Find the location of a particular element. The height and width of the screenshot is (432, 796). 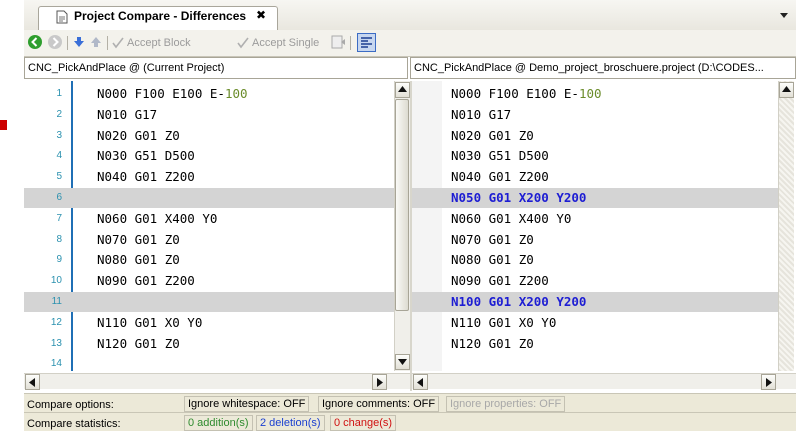

code-line: N010 G17 is located at coordinates (595, 115).